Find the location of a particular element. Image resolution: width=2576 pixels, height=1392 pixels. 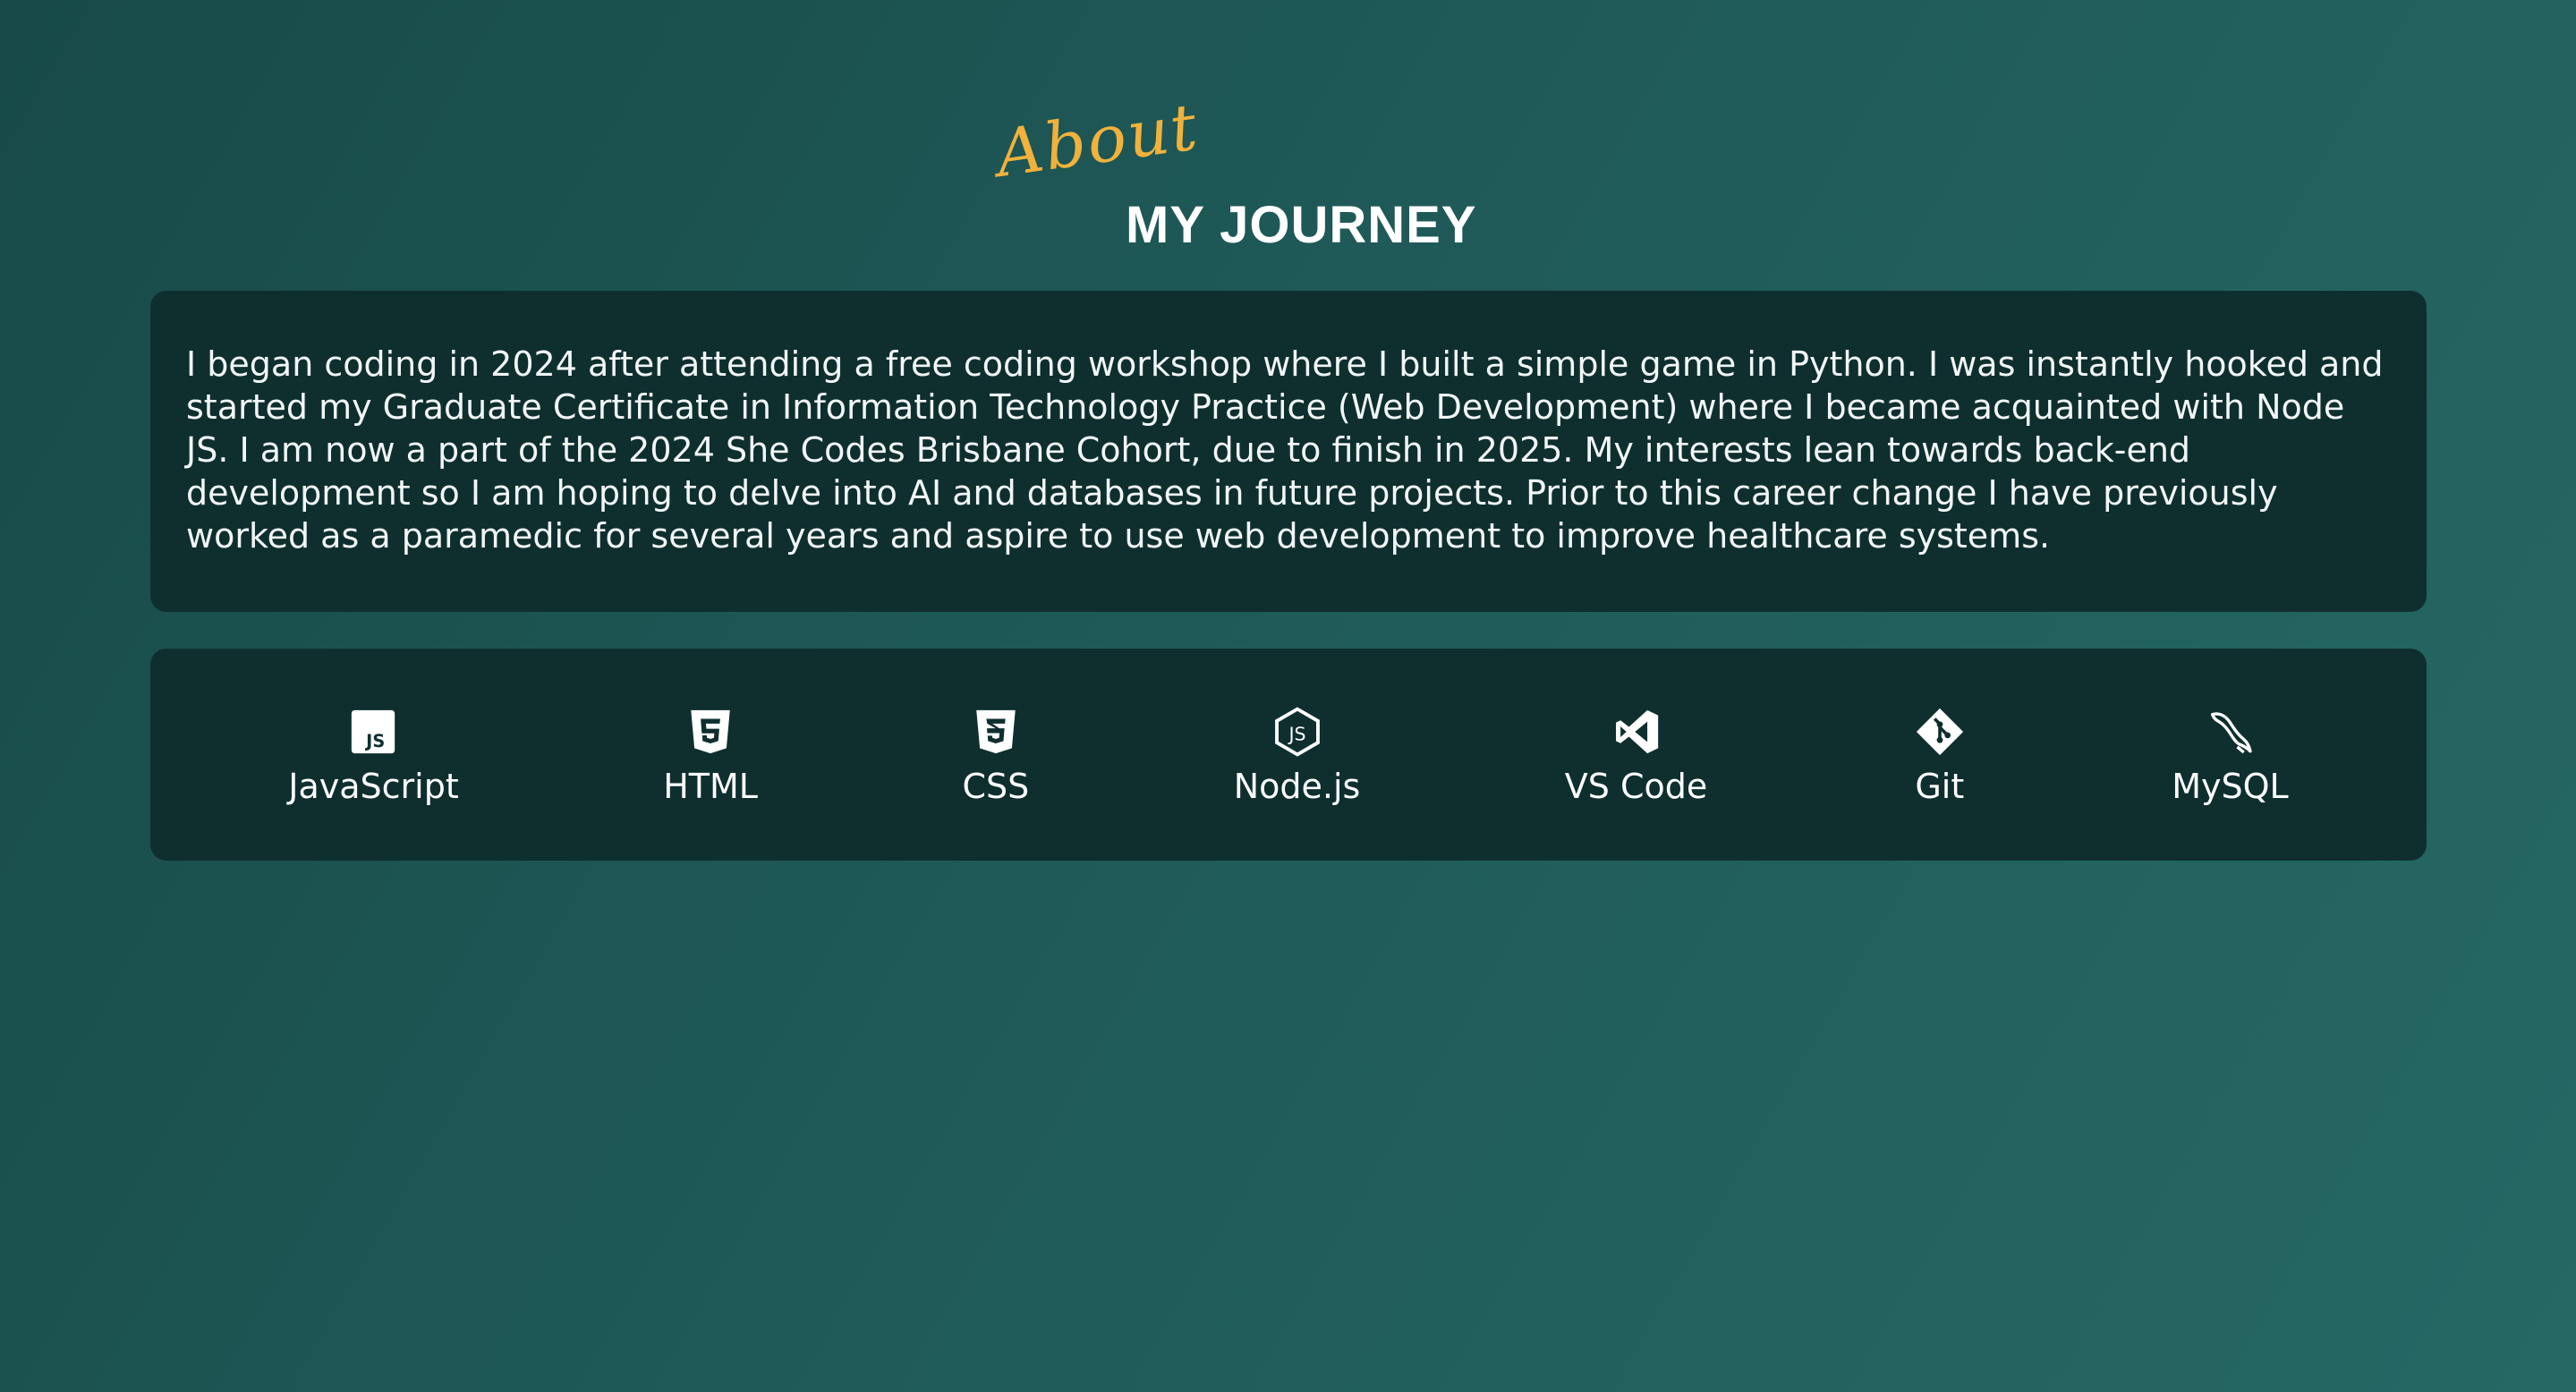

section-heading: About MY JOURNEY is located at coordinates (1288, 178).